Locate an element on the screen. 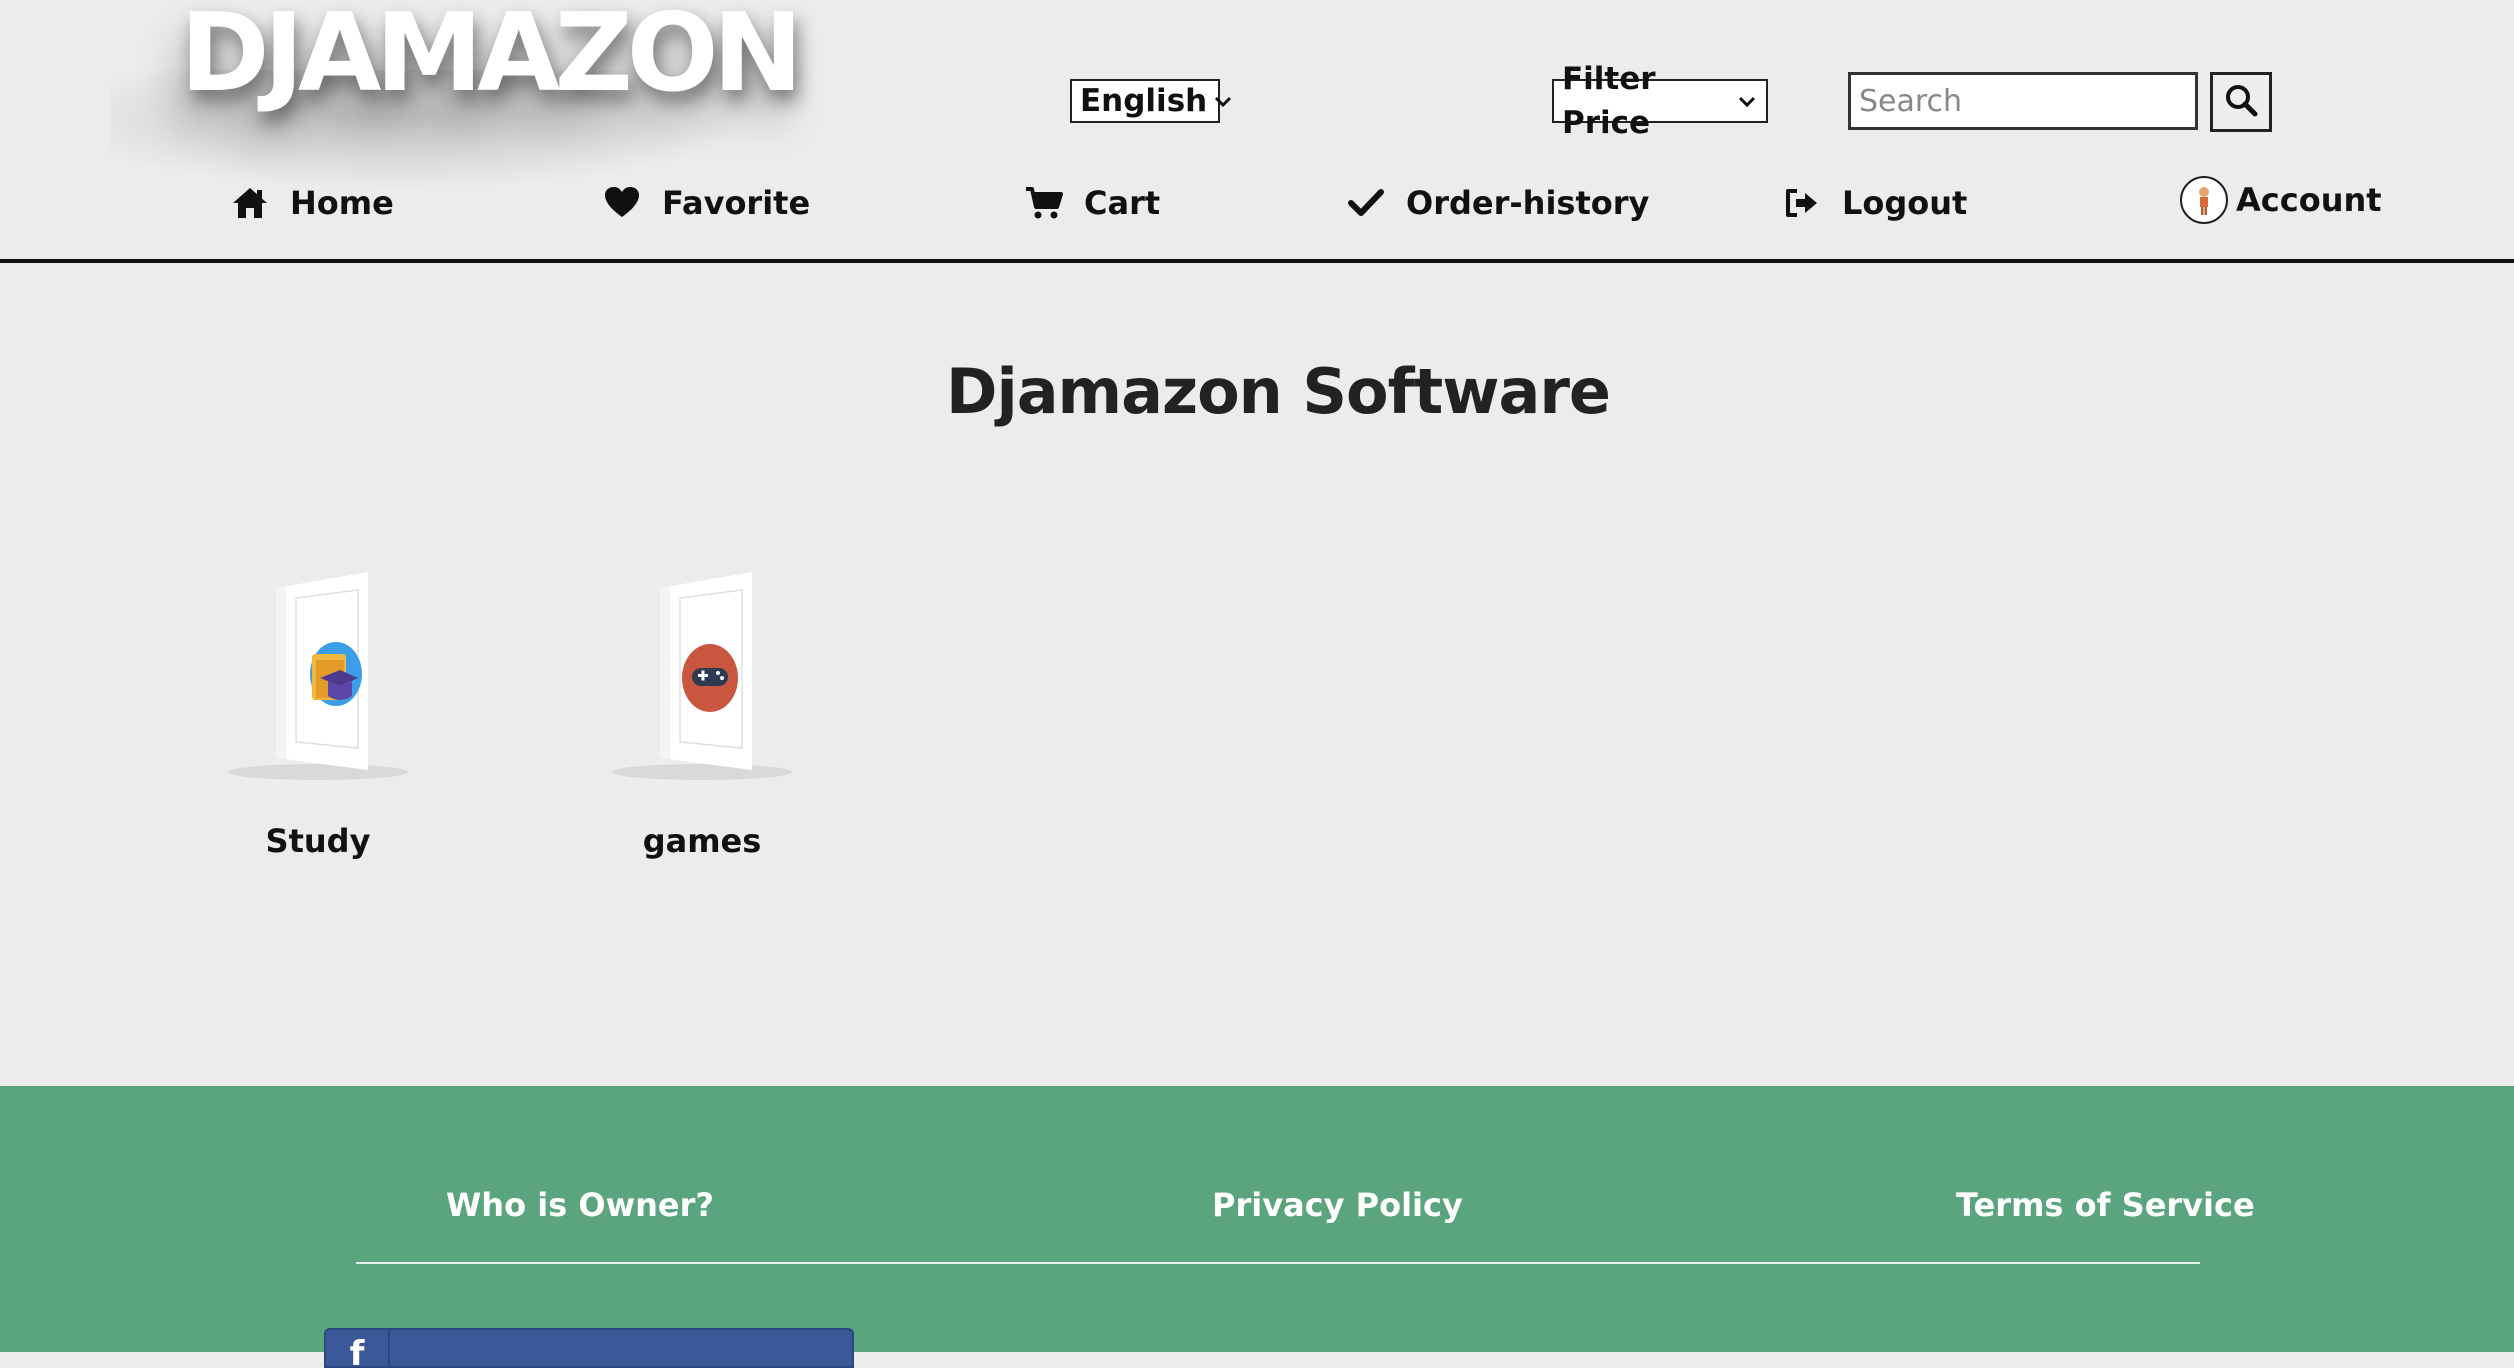 This screenshot has width=2514, height=1368. category-label: games is located at coordinates (702, 841).